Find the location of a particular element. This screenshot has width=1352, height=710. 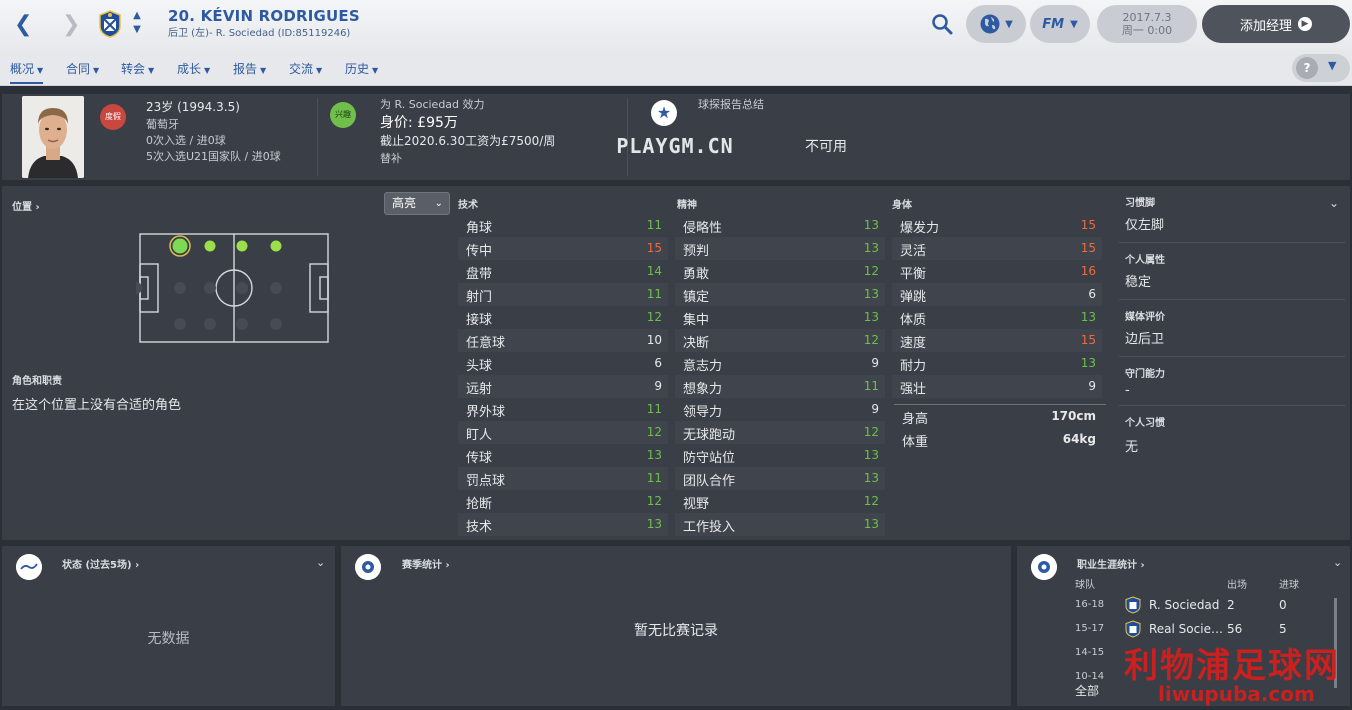

roles-value: 在这个位置上没有合适的角色 is located at coordinates (97, 405).